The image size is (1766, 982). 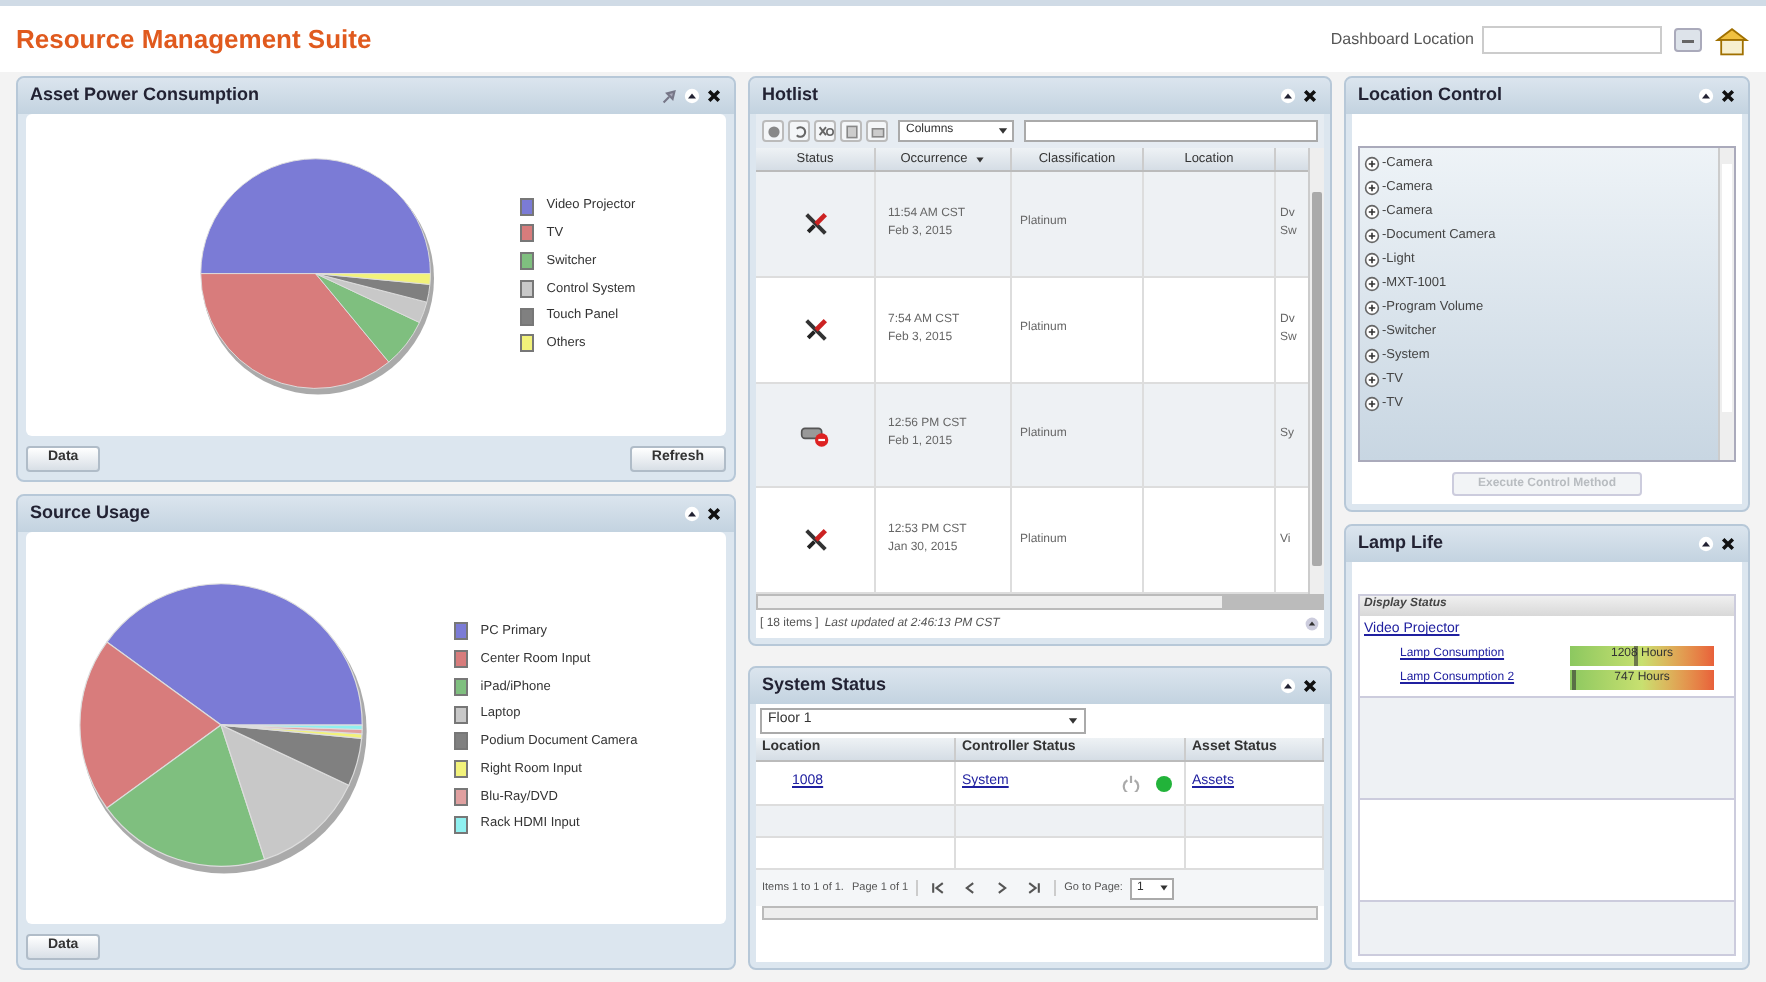 I want to click on panel-title: Hotlist, so click(x=790, y=95).